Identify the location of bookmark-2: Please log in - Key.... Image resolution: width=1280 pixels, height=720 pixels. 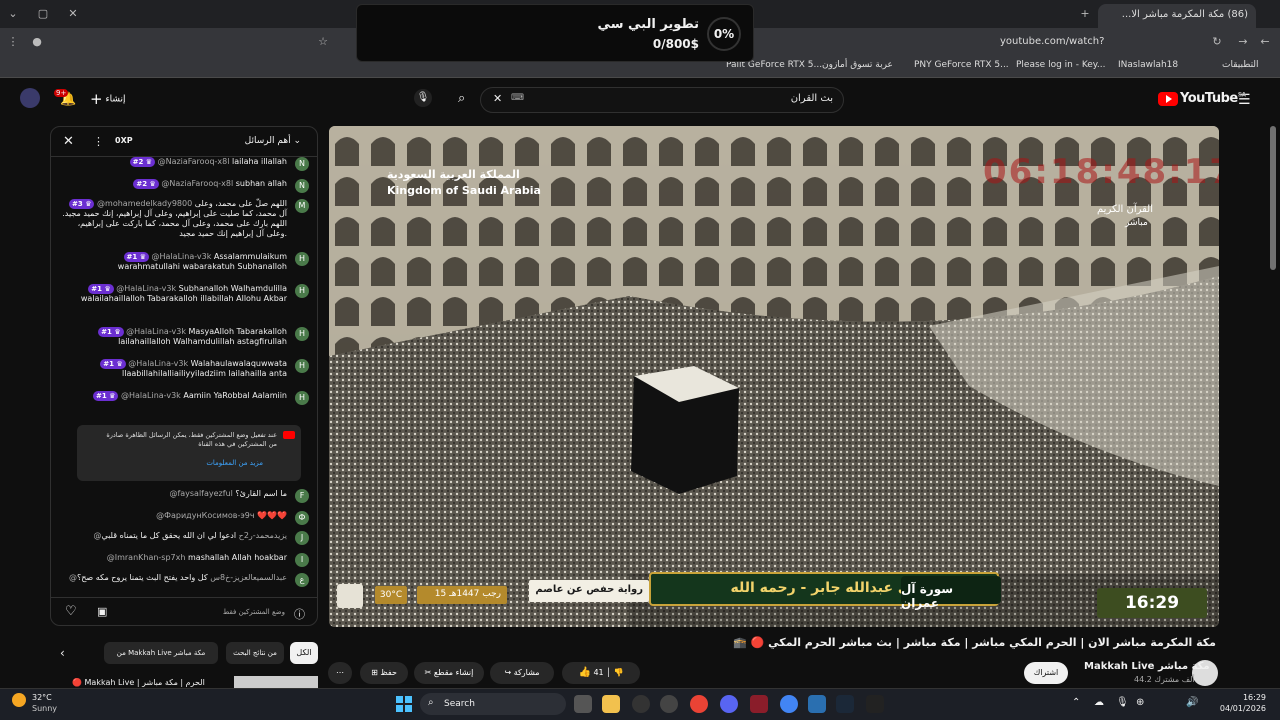
(1060, 65).